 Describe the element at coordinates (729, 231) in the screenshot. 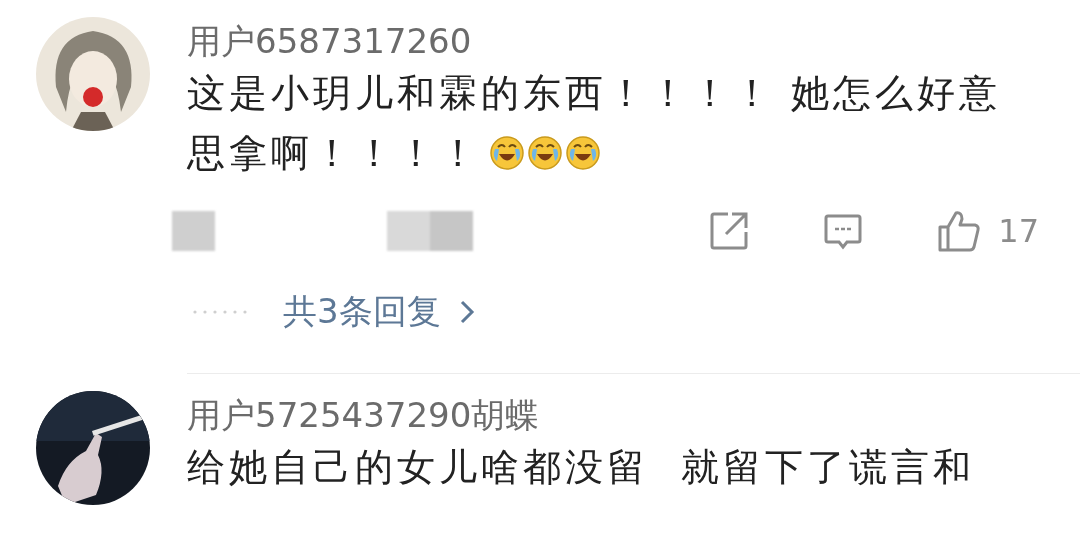

I see `share-icon` at that location.